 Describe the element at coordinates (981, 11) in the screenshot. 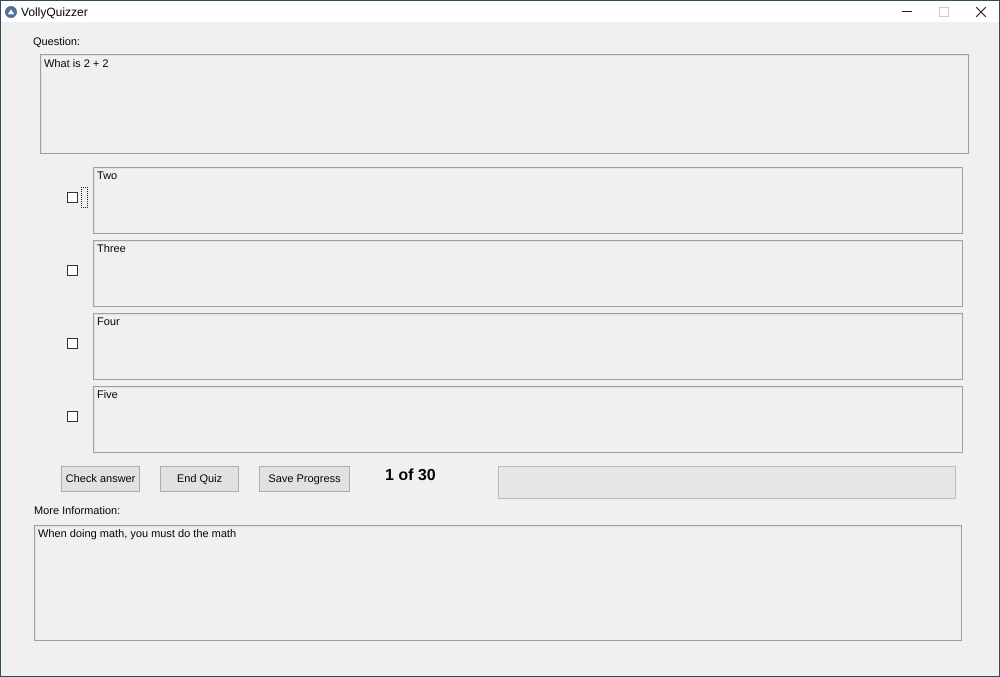

I see `close-icon` at that location.